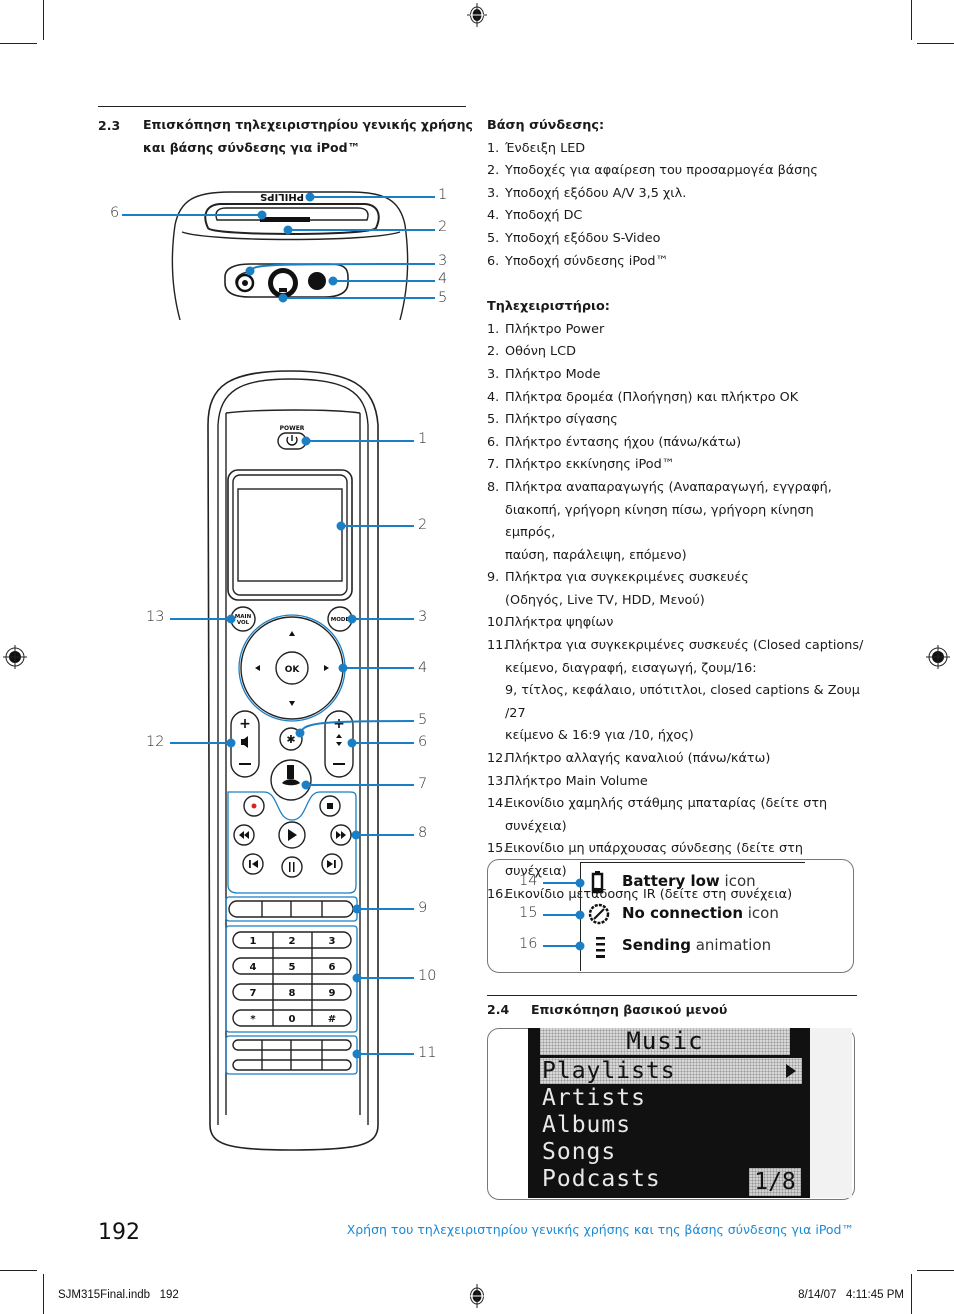 The width and height of the screenshot is (954, 1314). Describe the element at coordinates (671, 881) in the screenshot. I see `legend-label: Battery low` at that location.